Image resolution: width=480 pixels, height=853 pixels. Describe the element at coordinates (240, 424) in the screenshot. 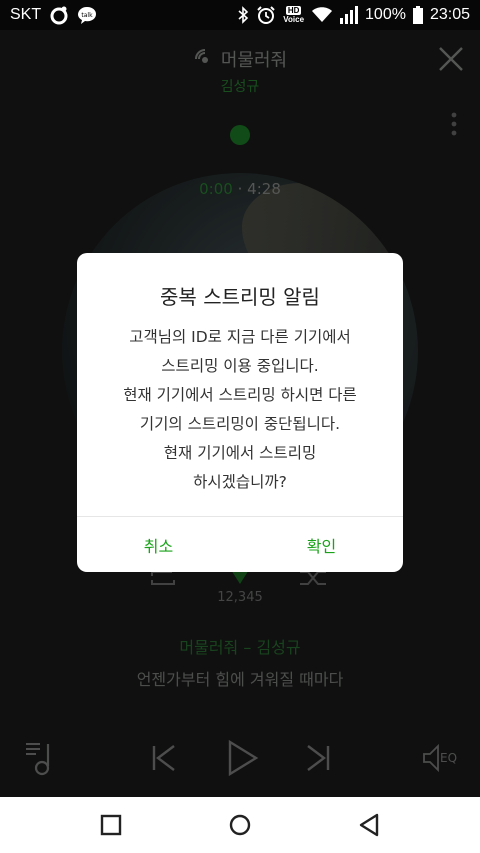

I see `dialog-message-line: 기기의 스트리밍이 중단됩니다.` at that location.